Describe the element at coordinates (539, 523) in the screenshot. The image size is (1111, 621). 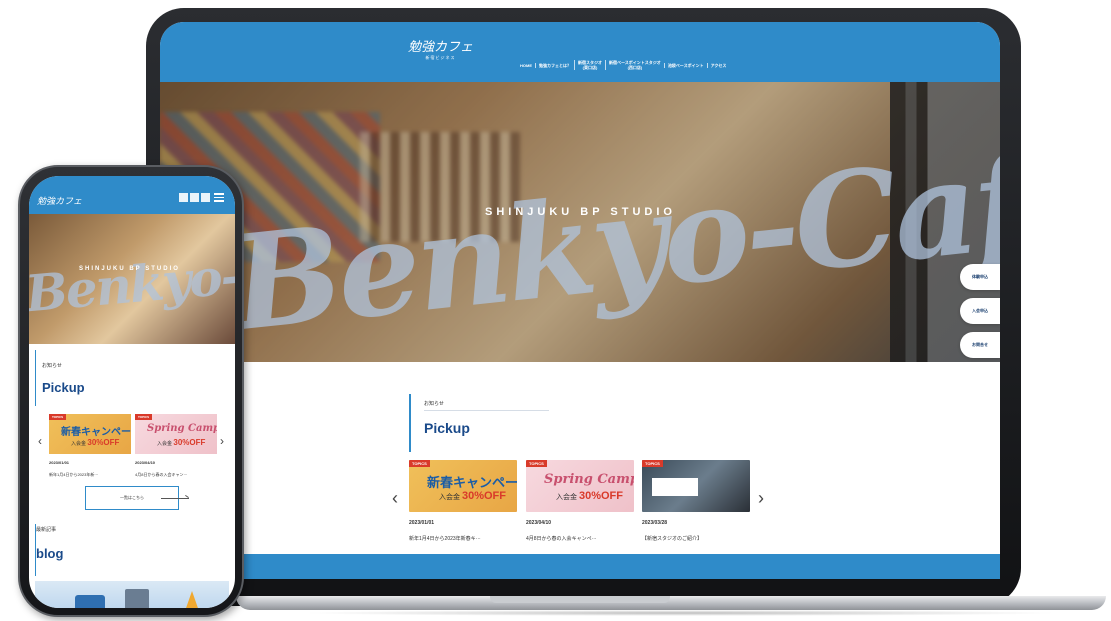
I see `news-card-date: 2023/04/10` at that location.